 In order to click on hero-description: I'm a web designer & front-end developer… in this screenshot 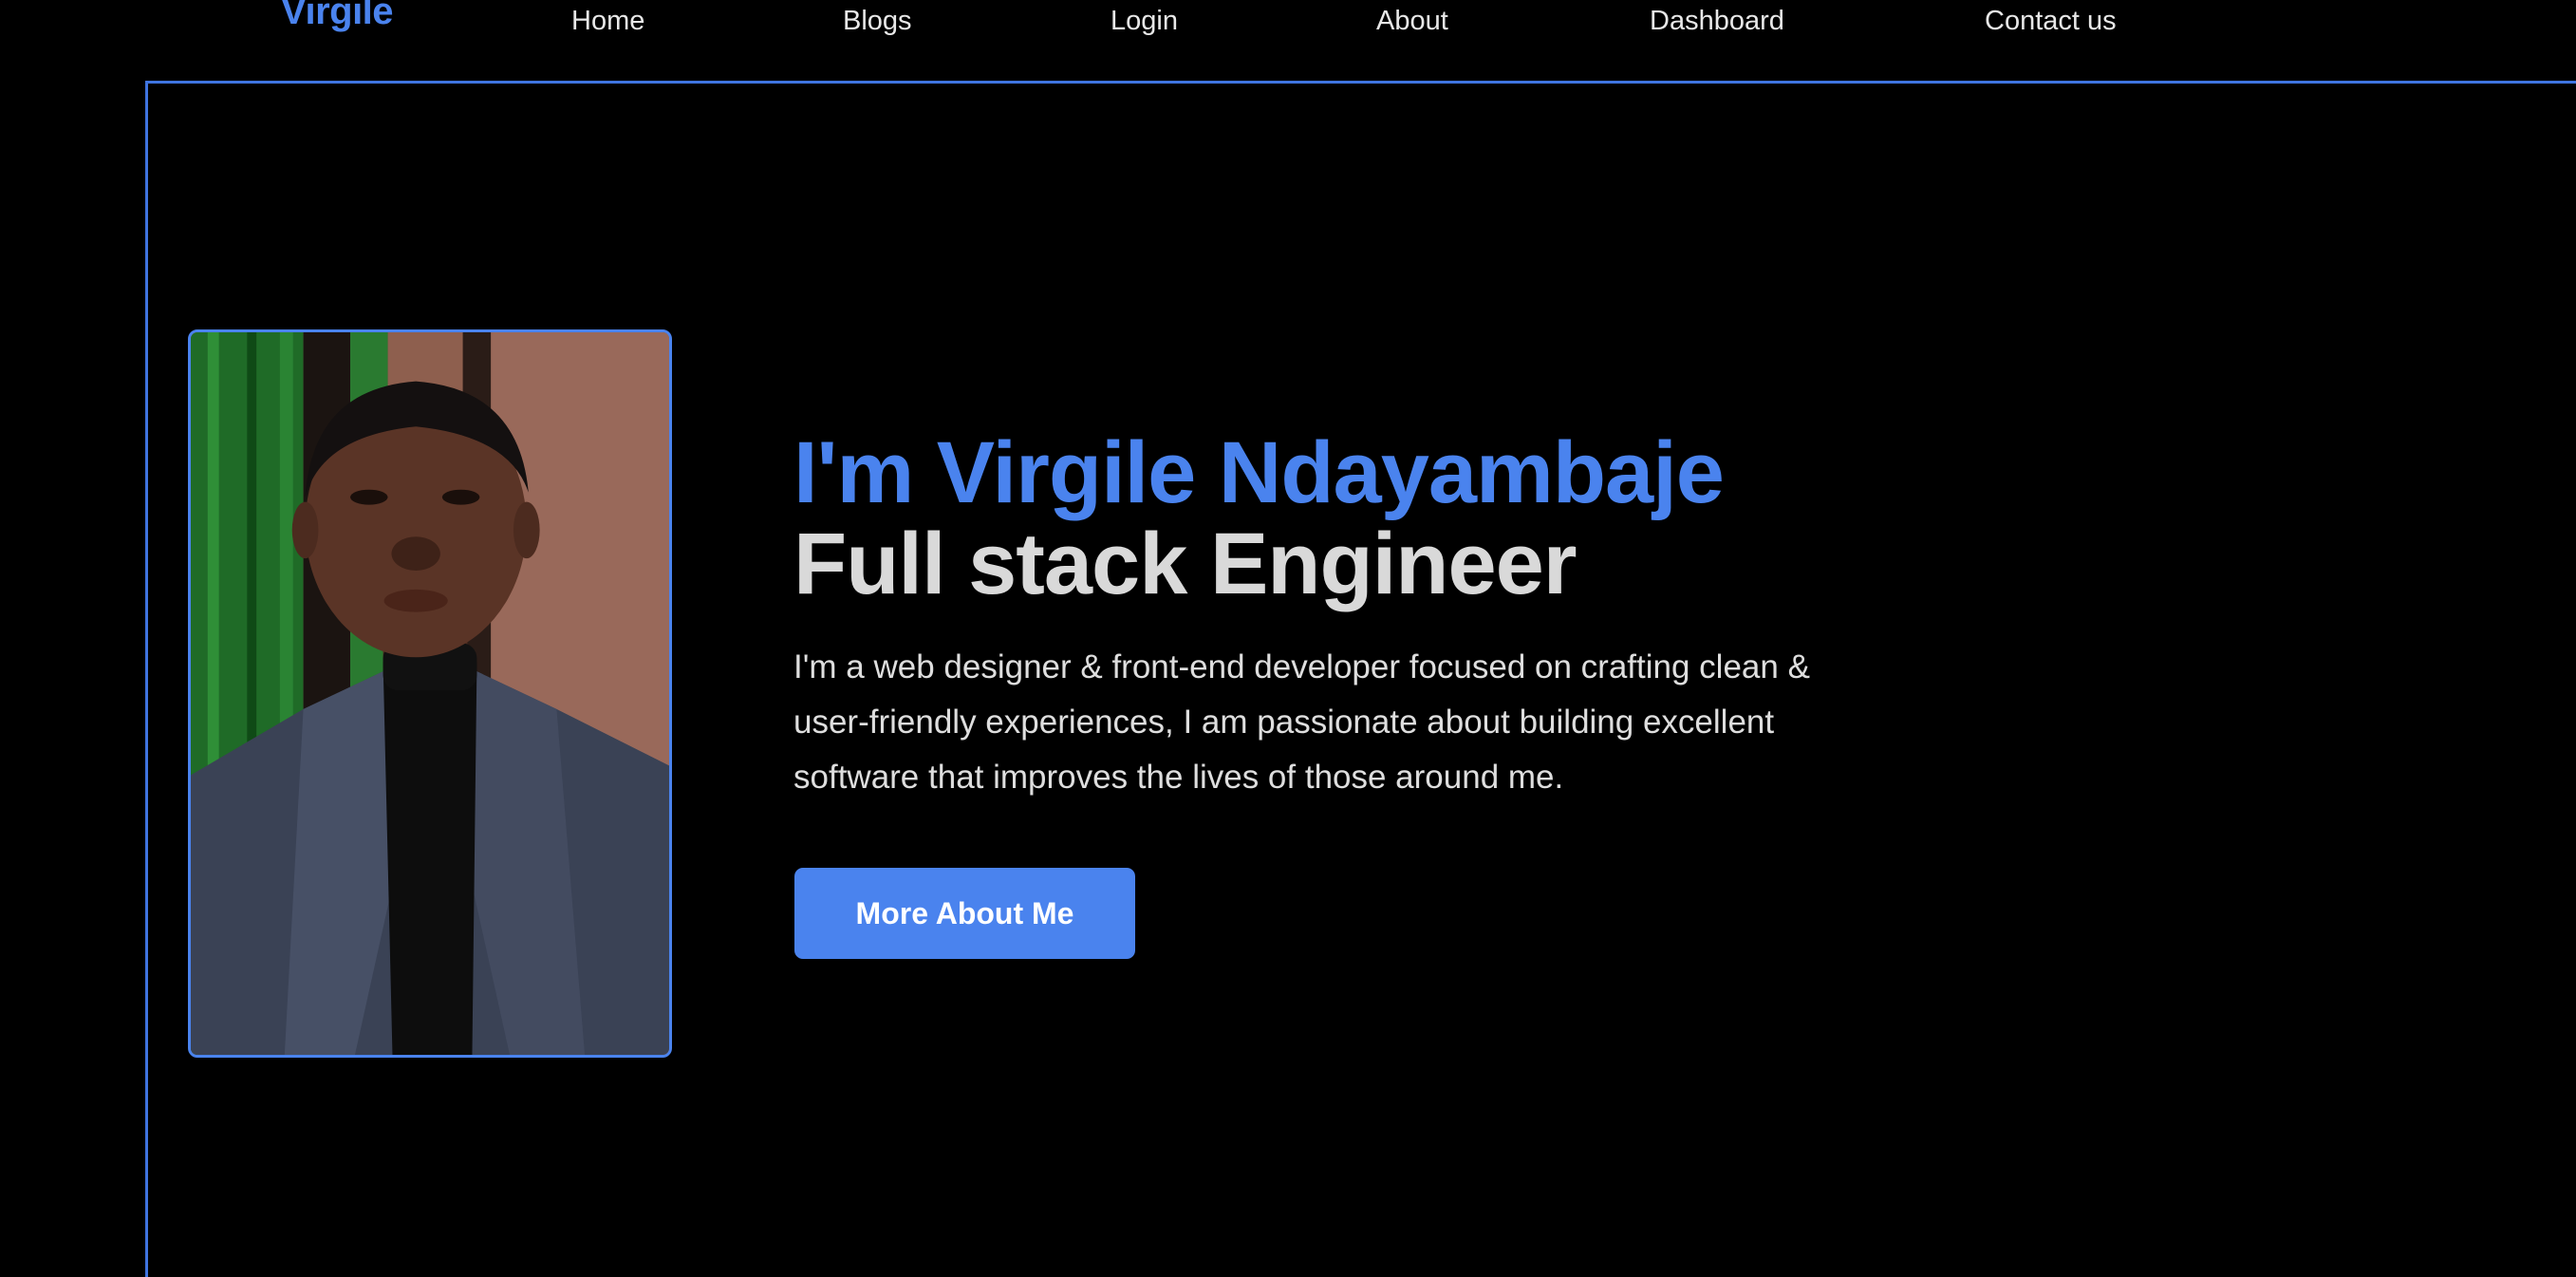, I will do `click(1301, 722)`.